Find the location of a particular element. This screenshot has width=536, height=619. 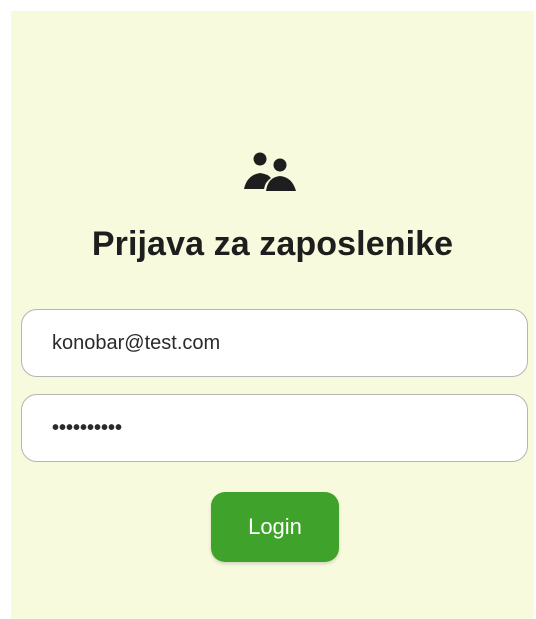

password-field: •••••••••• is located at coordinates (274, 428).